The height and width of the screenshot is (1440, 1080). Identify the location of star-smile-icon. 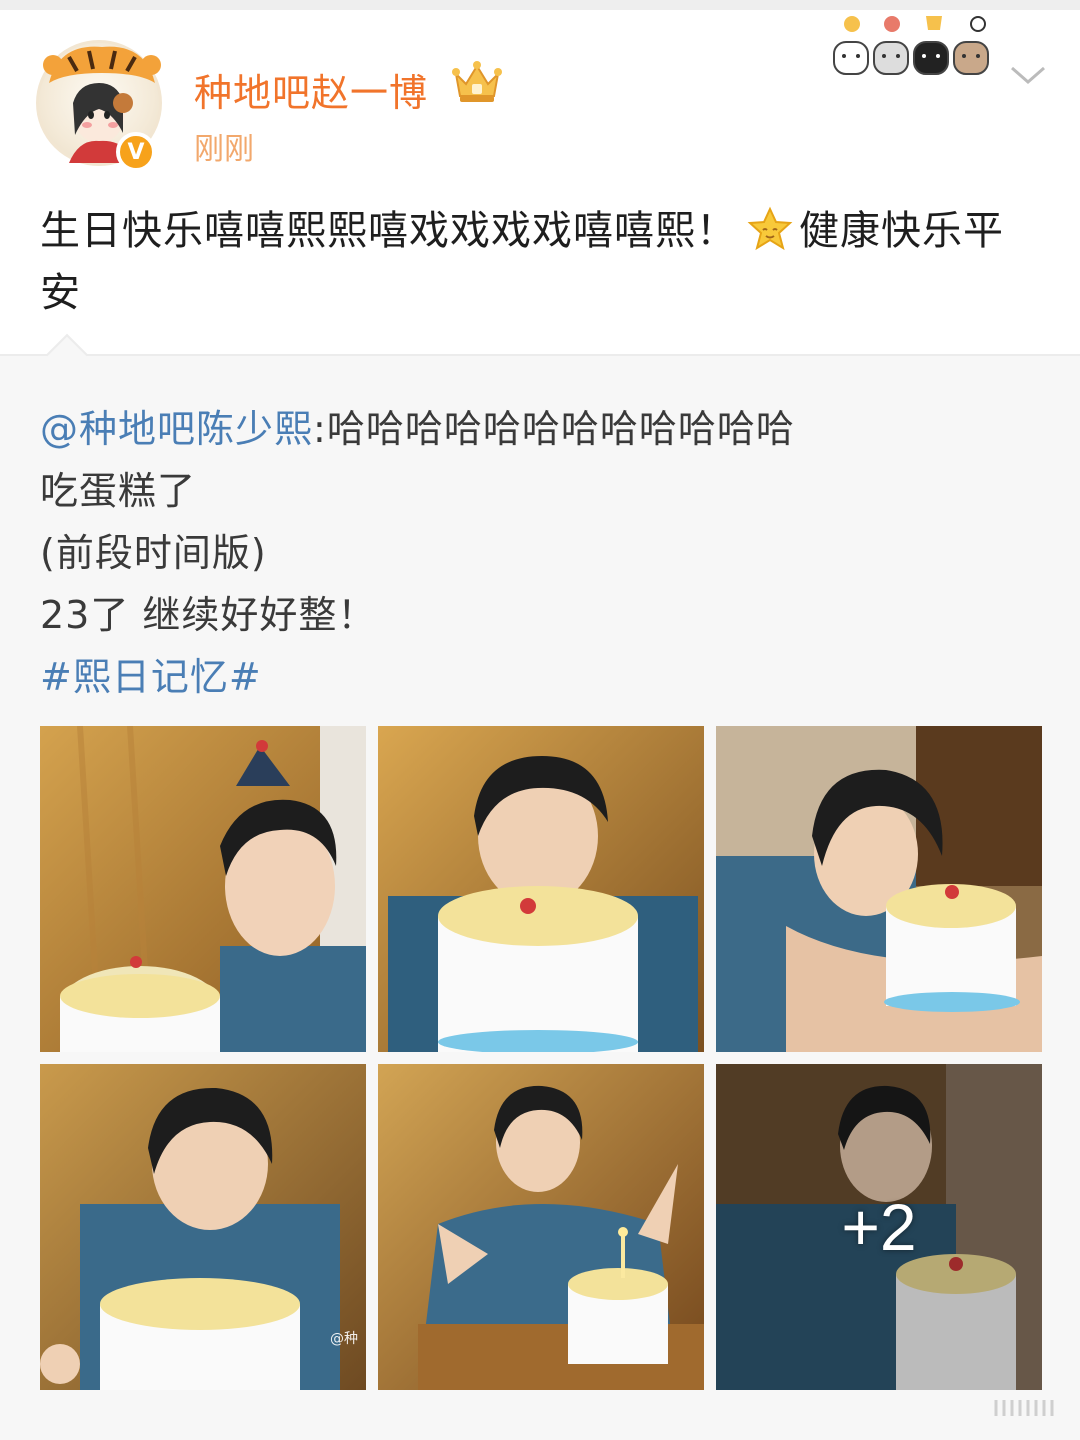
(770, 228).